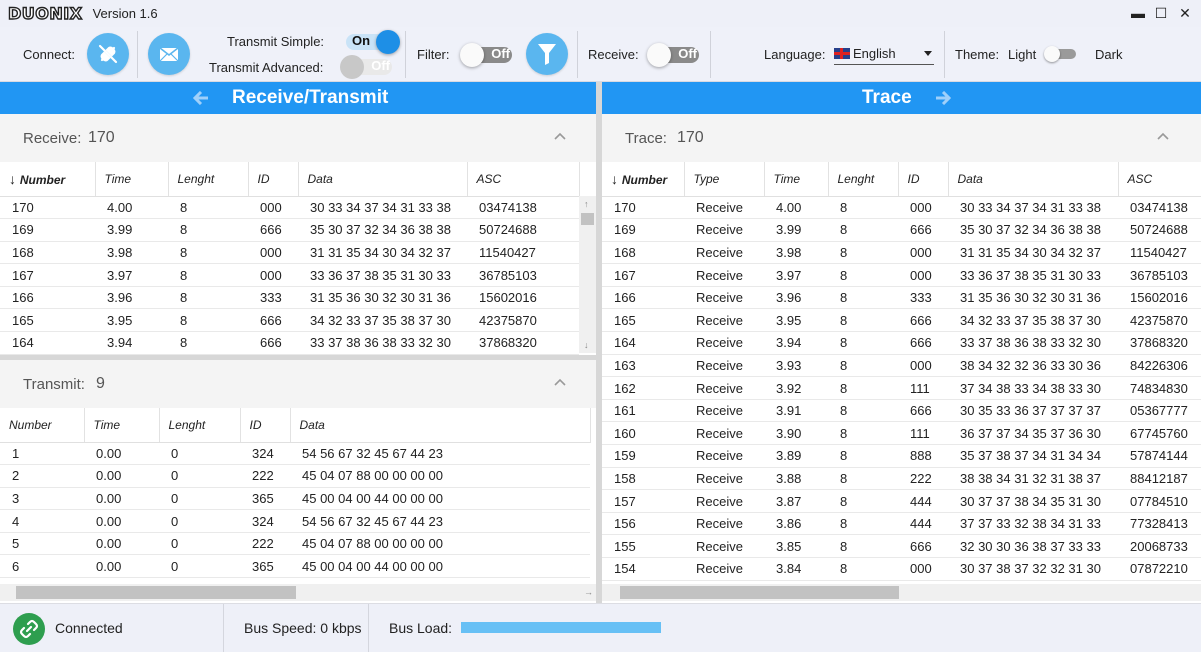 Image resolution: width=1201 pixels, height=652 pixels. I want to click on connect-button, so click(108, 54).